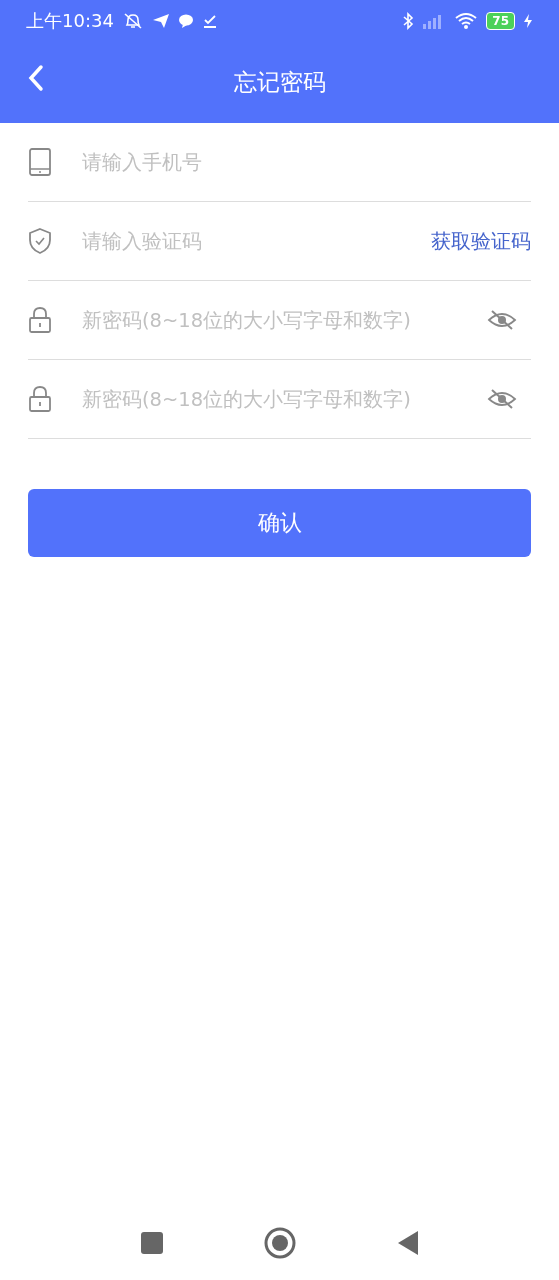 The image size is (559, 1280). I want to click on input-field: 请输入验证码, so click(256, 241).